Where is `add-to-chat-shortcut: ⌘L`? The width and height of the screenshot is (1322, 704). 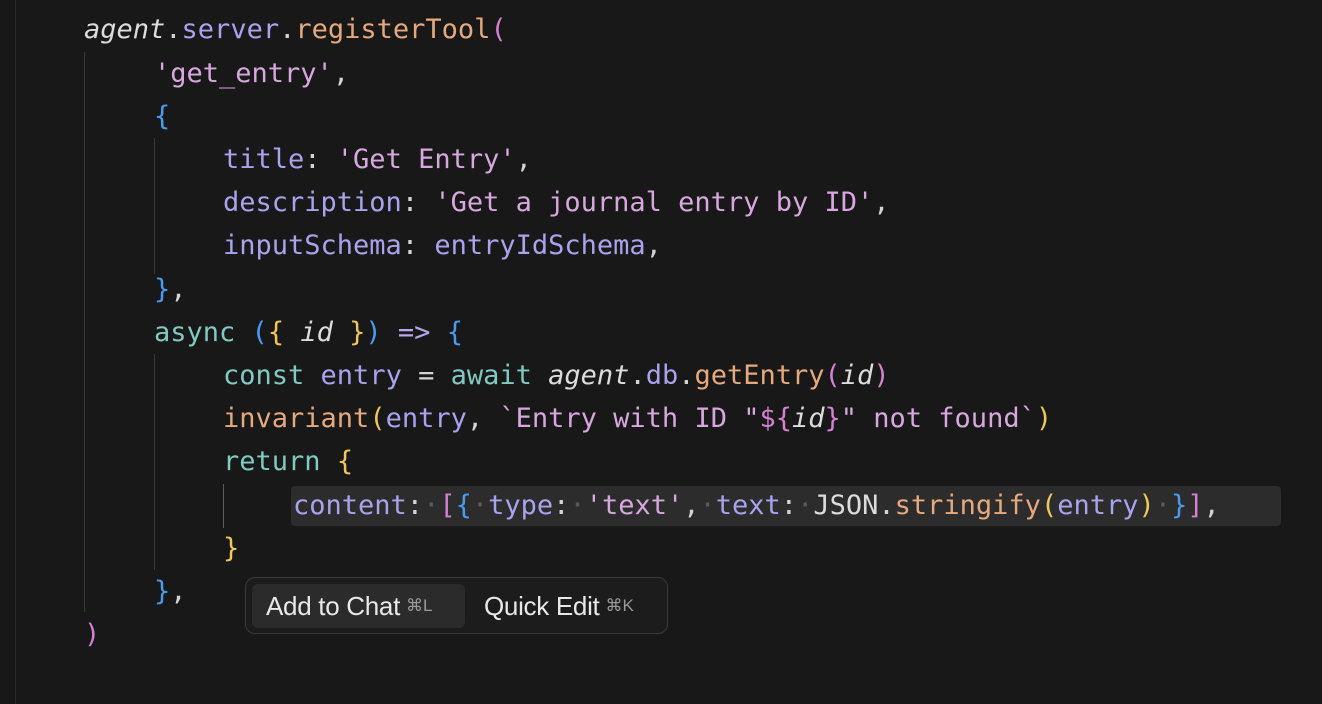 add-to-chat-shortcut: ⌘L is located at coordinates (419, 605).